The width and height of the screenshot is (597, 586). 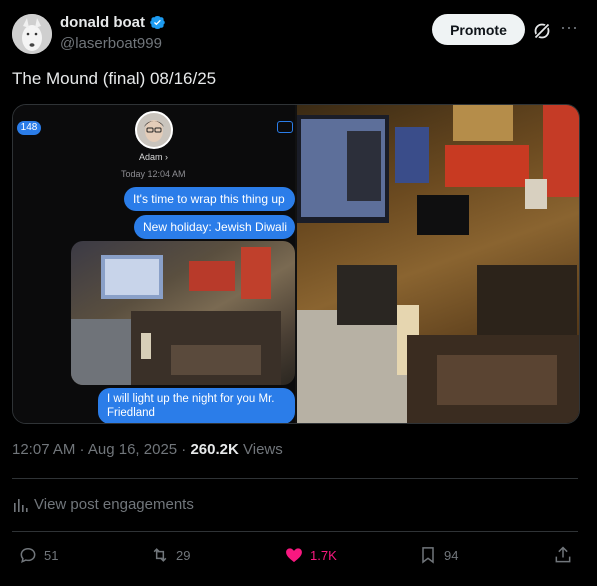 I want to click on share-icon, so click(x=563, y=554).